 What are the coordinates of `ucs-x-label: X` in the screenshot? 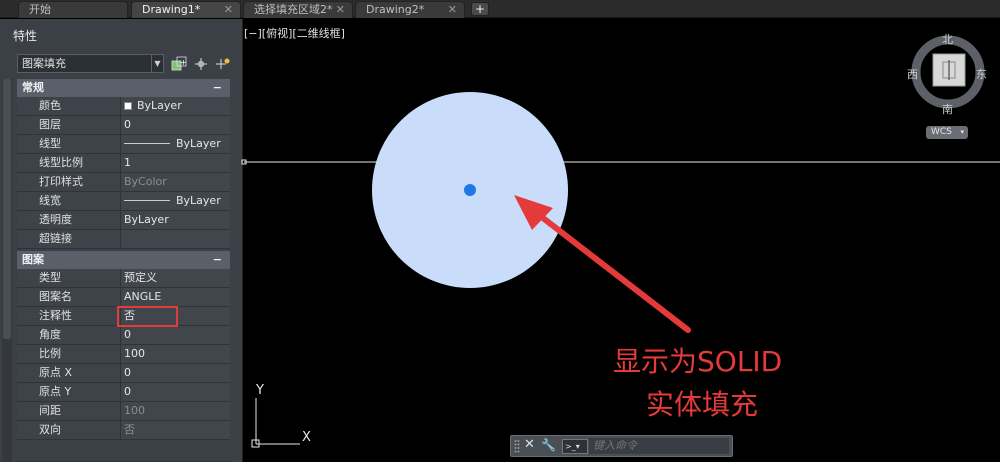 It's located at (306, 437).